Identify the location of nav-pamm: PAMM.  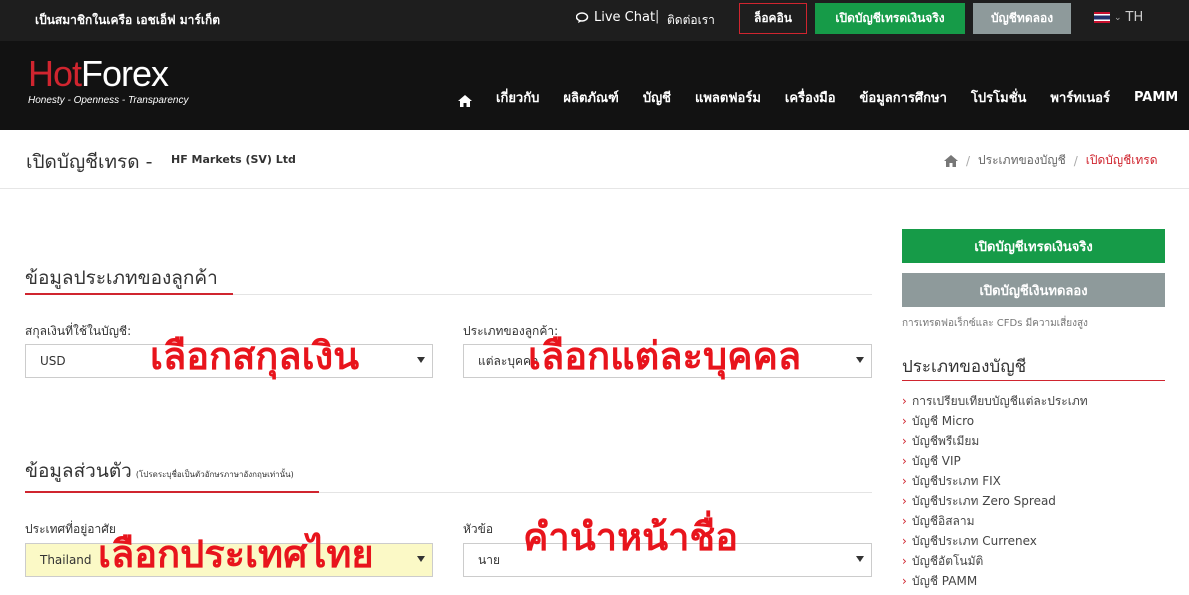
(1156, 97).